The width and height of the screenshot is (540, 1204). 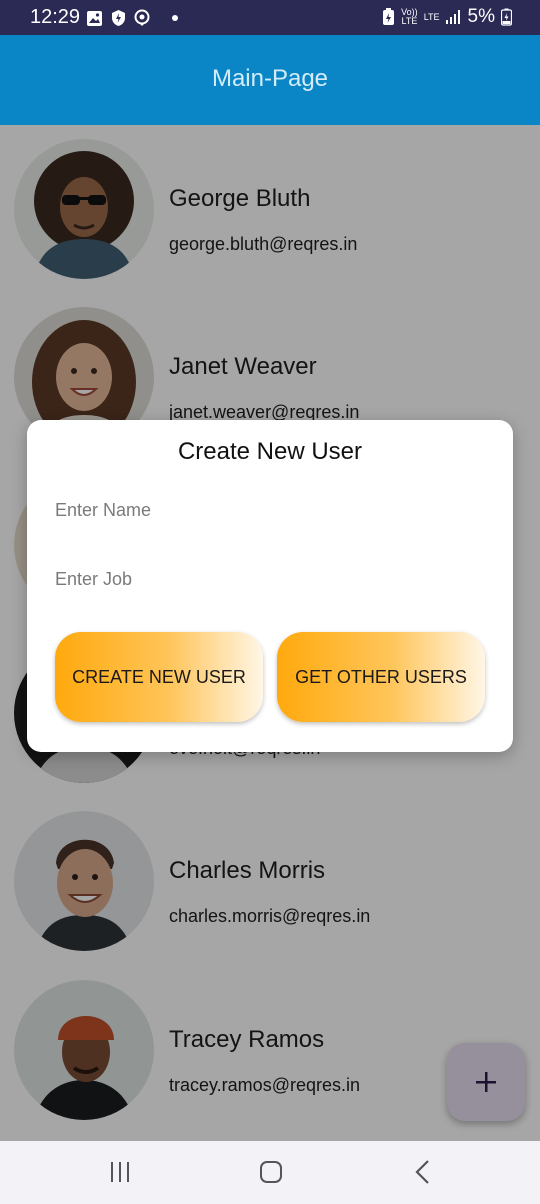 What do you see at coordinates (120, 1172) in the screenshot?
I see `recents-icon` at bounding box center [120, 1172].